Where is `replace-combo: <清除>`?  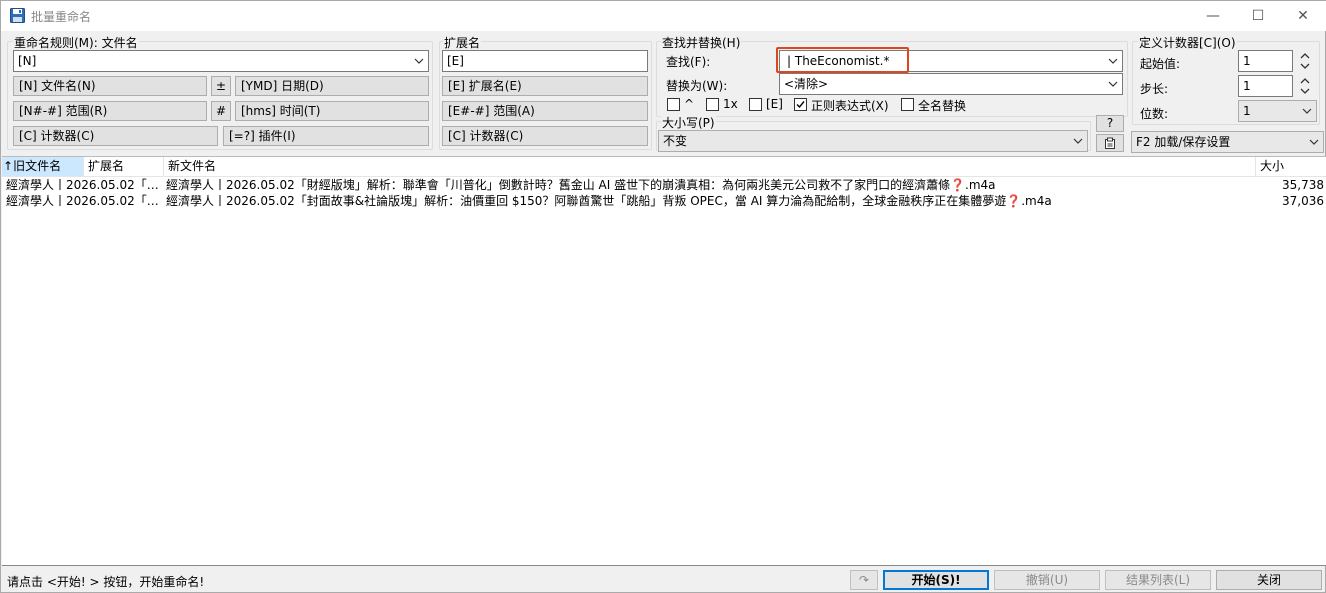 replace-combo: <清除> is located at coordinates (951, 84).